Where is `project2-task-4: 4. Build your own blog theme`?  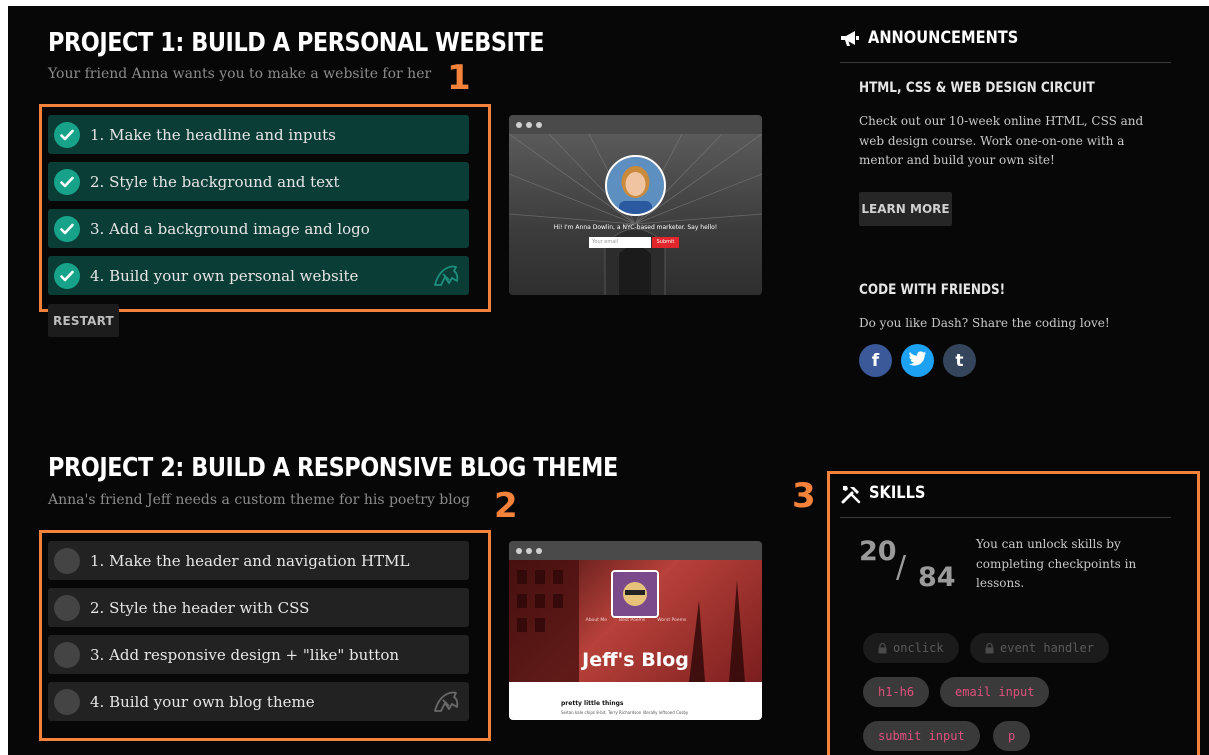 project2-task-4: 4. Build your own blog theme is located at coordinates (258, 701).